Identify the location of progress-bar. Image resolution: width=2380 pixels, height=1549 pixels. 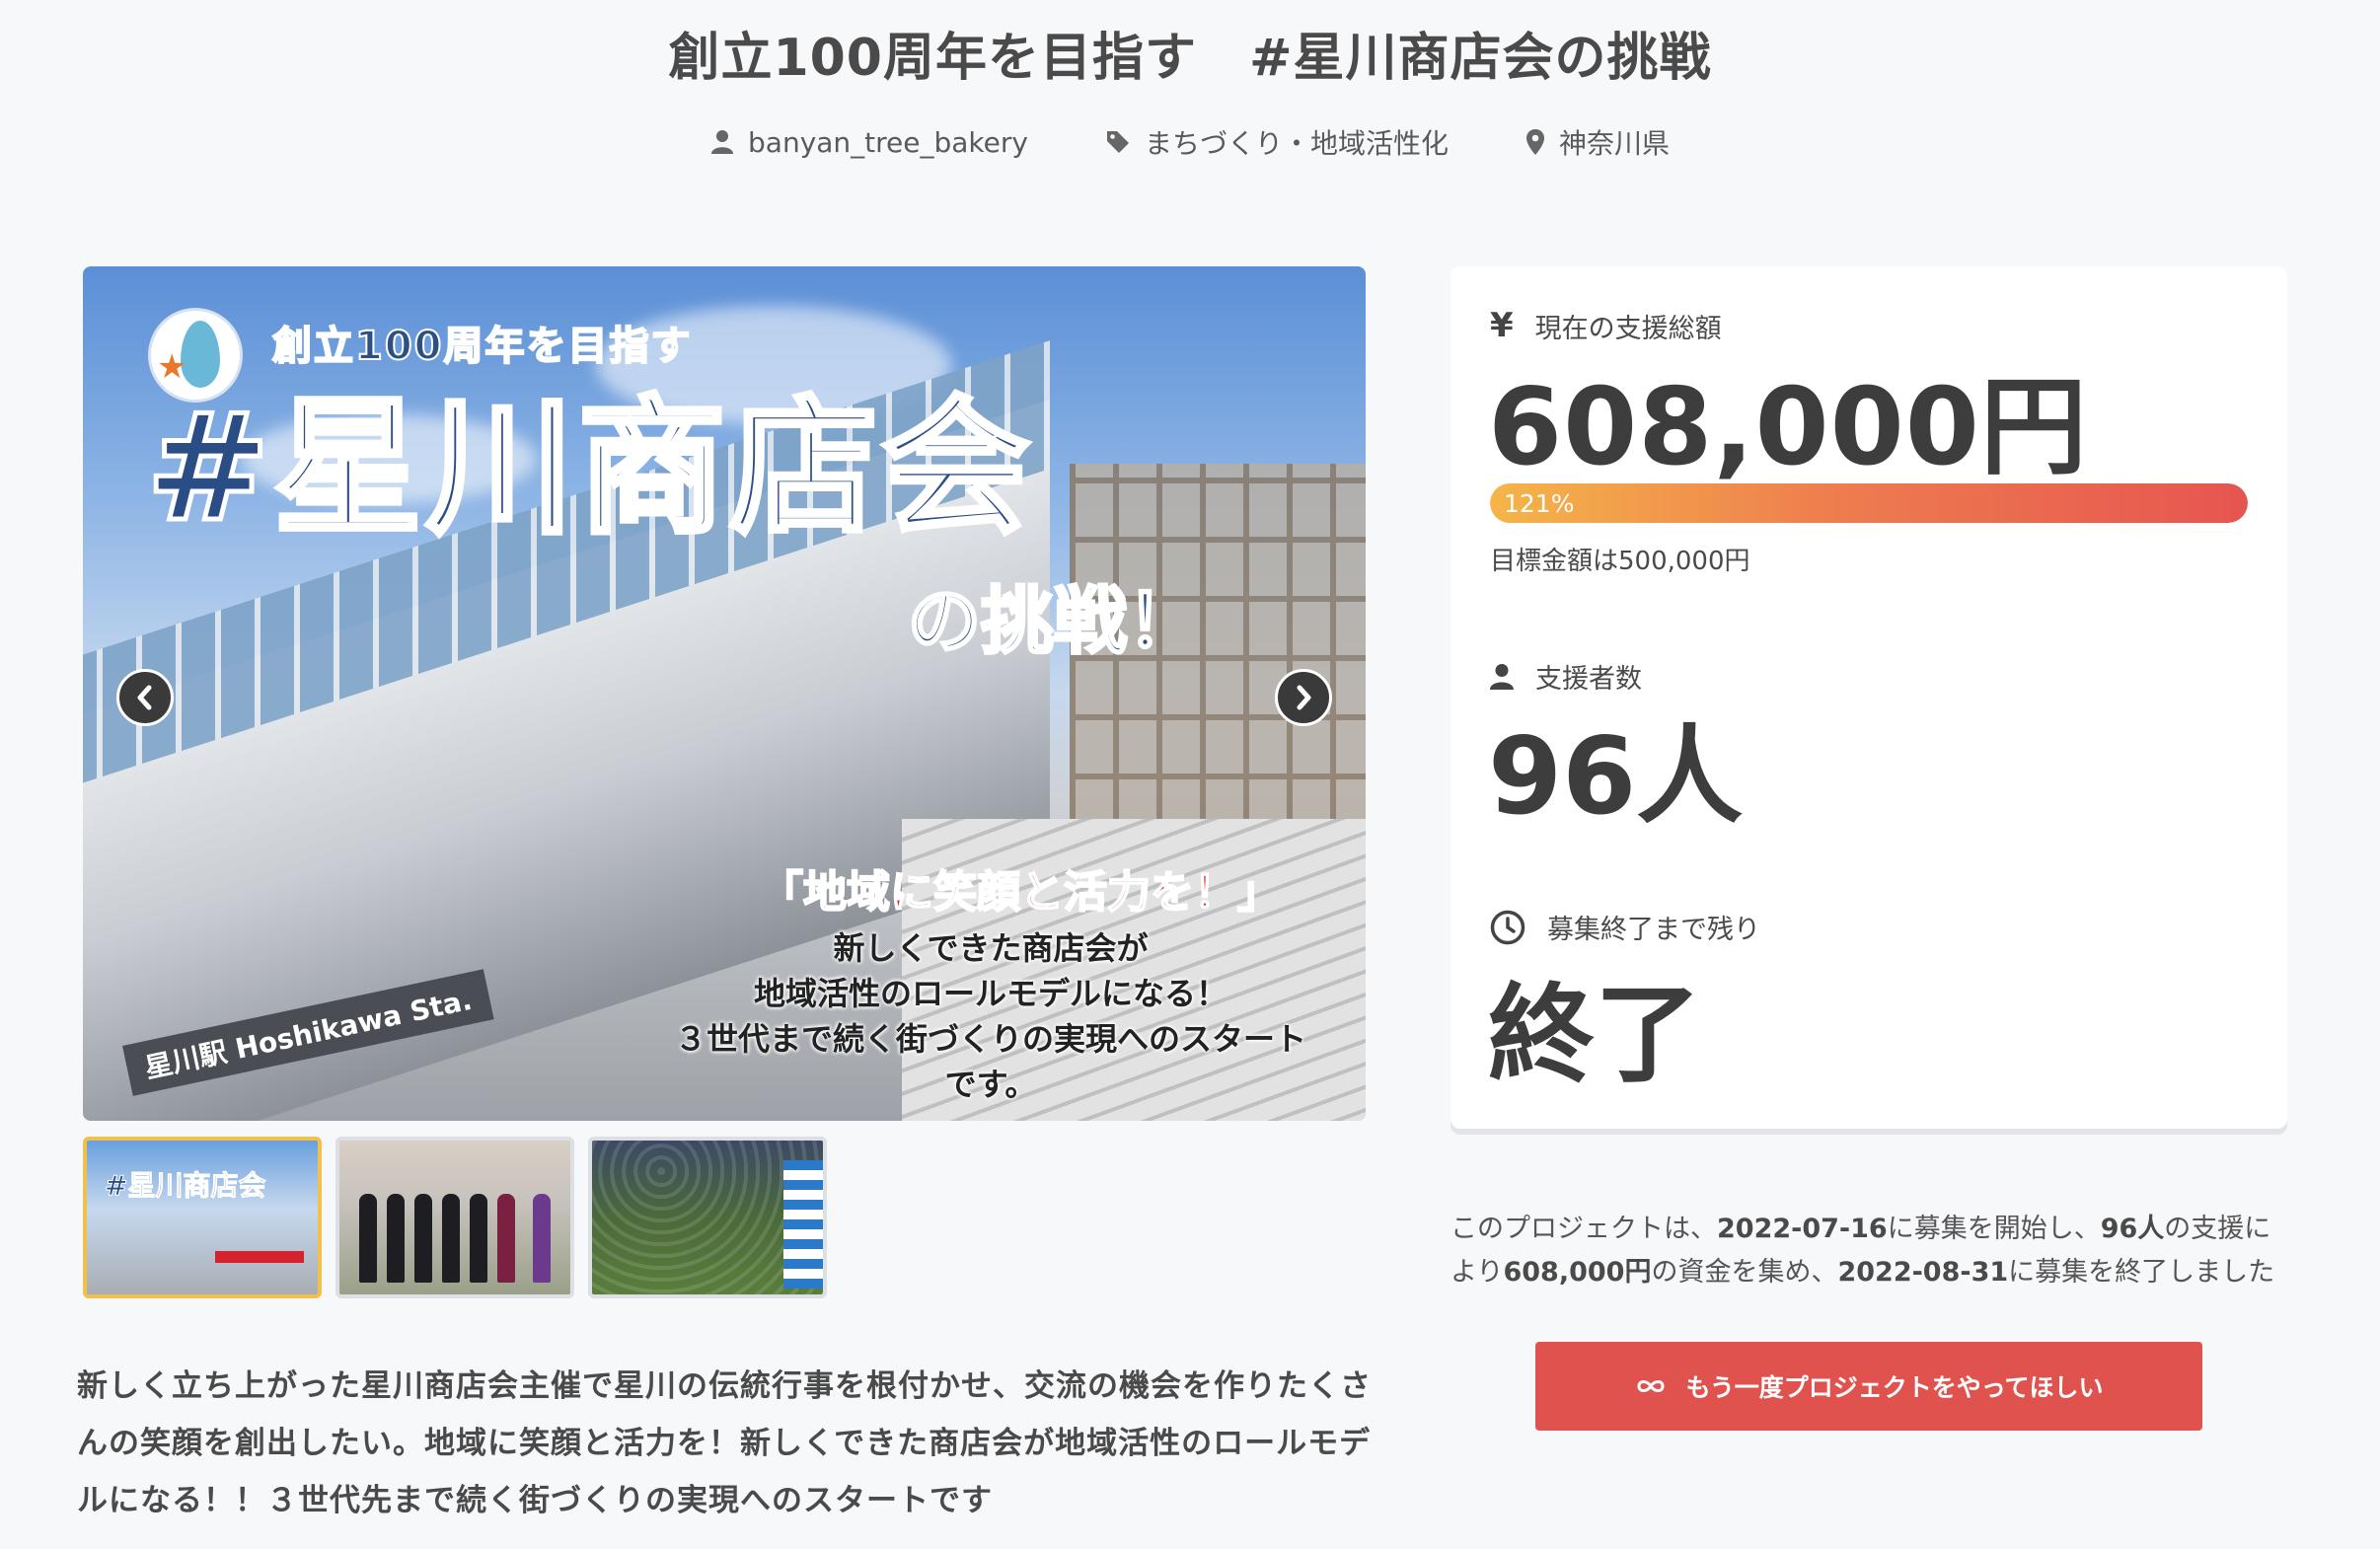
(1869, 503).